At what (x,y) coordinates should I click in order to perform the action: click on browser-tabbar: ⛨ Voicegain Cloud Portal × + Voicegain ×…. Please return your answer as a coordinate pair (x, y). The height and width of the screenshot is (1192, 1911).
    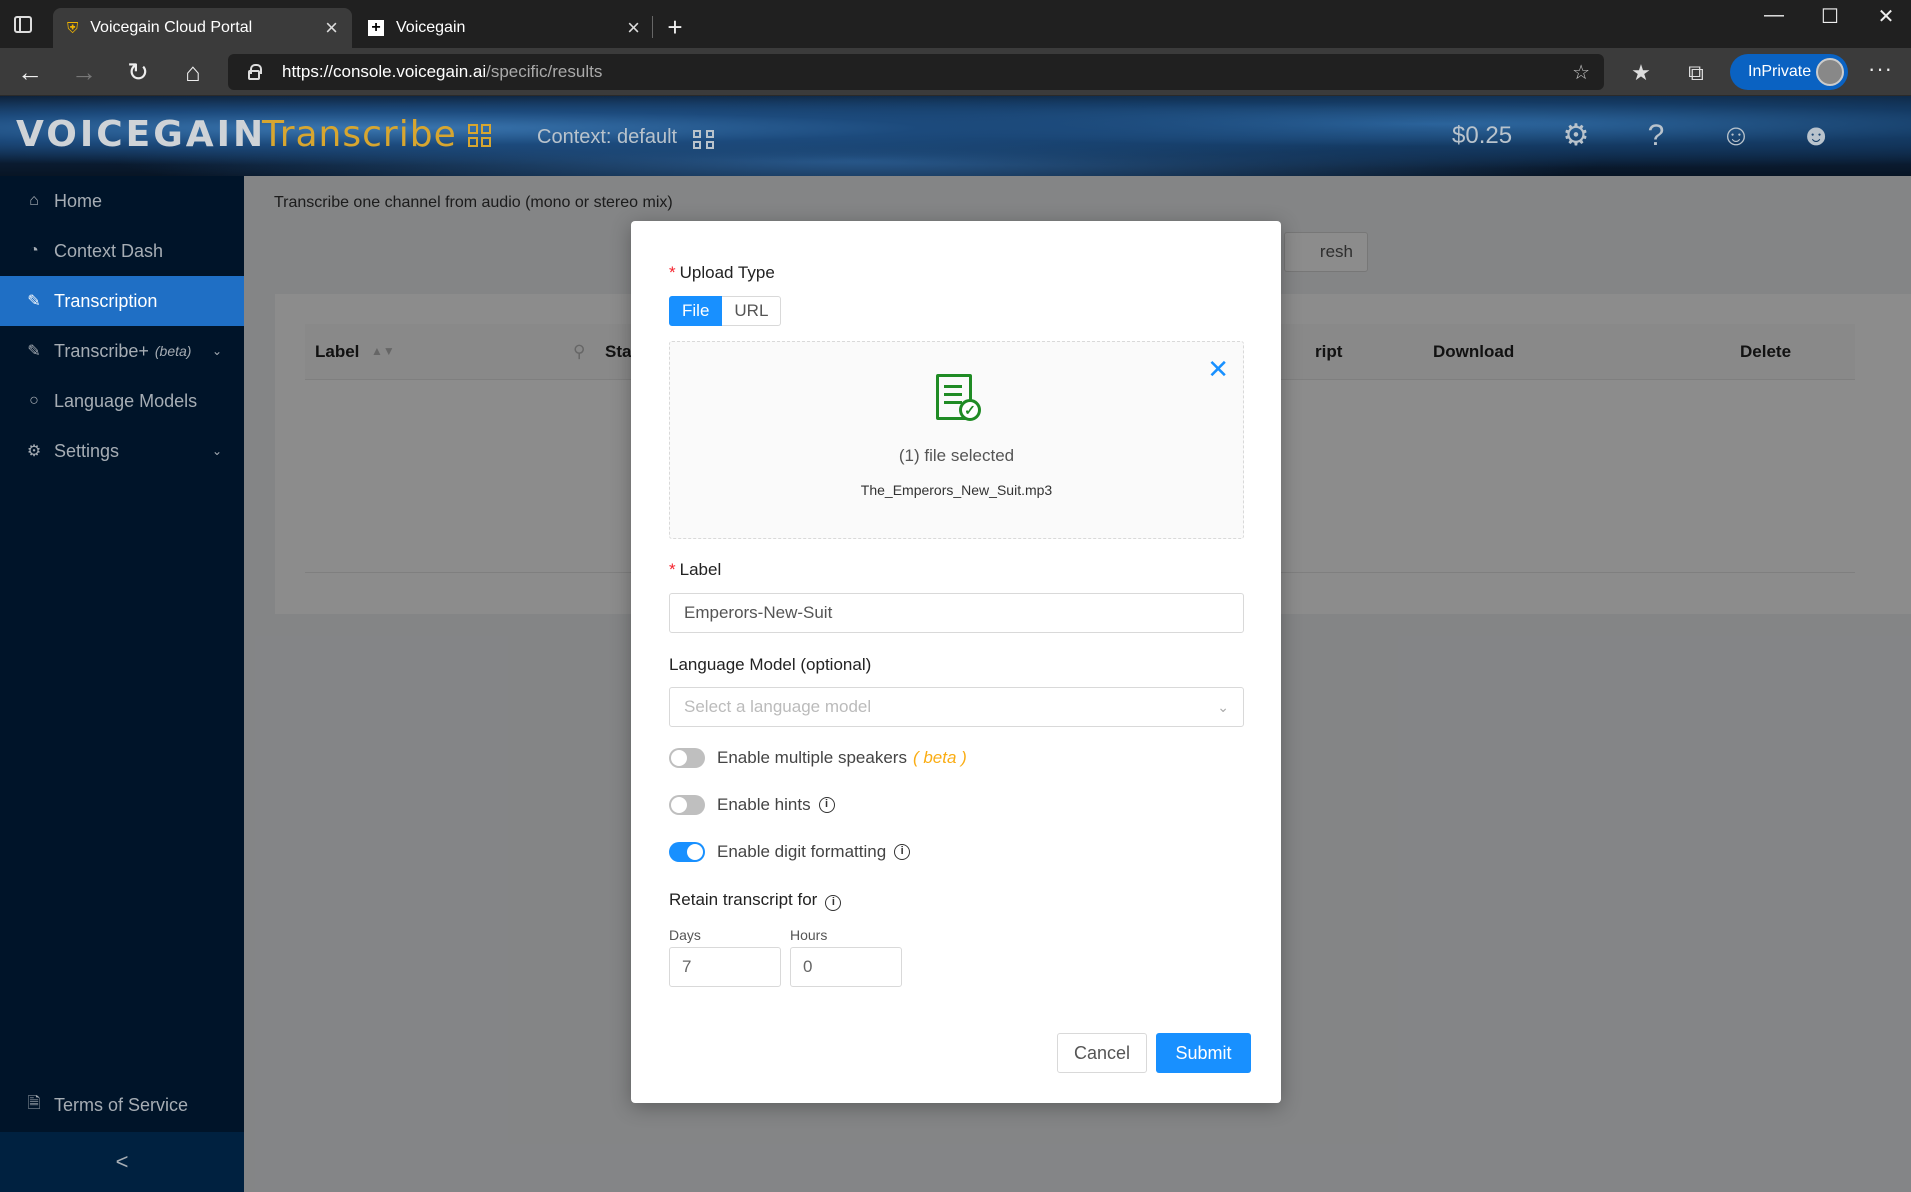
    Looking at the image, I should click on (955, 24).